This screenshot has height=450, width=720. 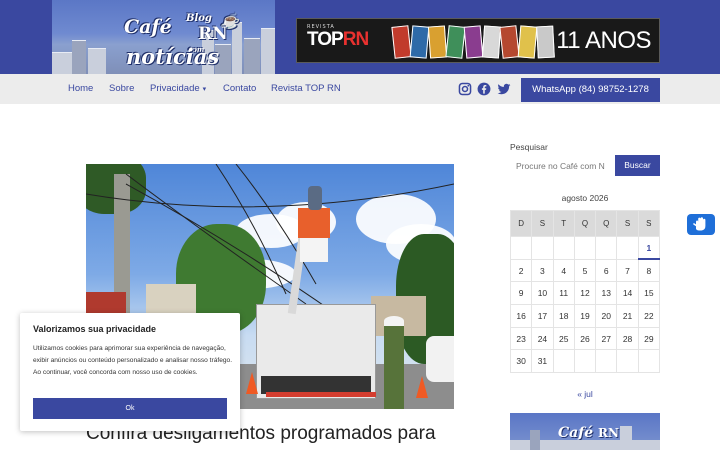 What do you see at coordinates (563, 270) in the screenshot?
I see `calendar-day: 4` at bounding box center [563, 270].